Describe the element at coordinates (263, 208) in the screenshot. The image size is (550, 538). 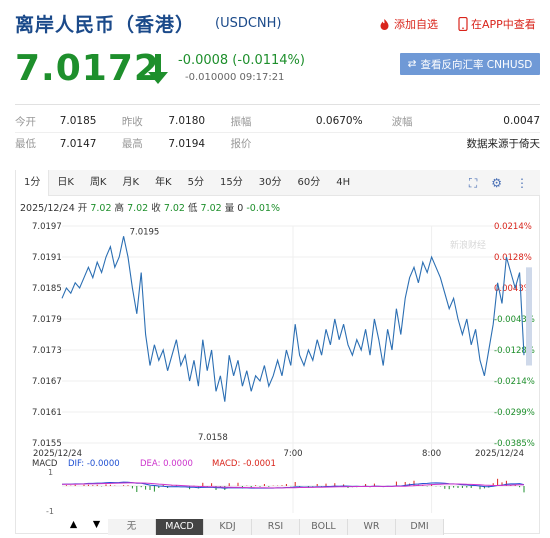
I see `ohlc-pct: -0.01%` at that location.